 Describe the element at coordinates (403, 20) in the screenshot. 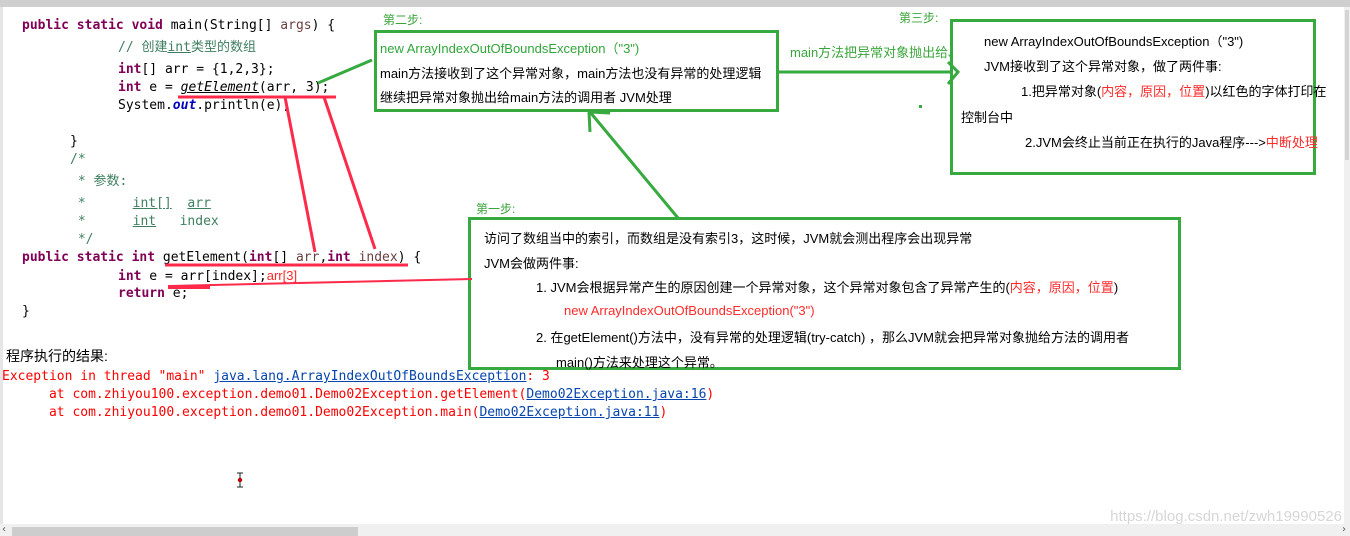

I see `step2-label: 第二步:` at that location.